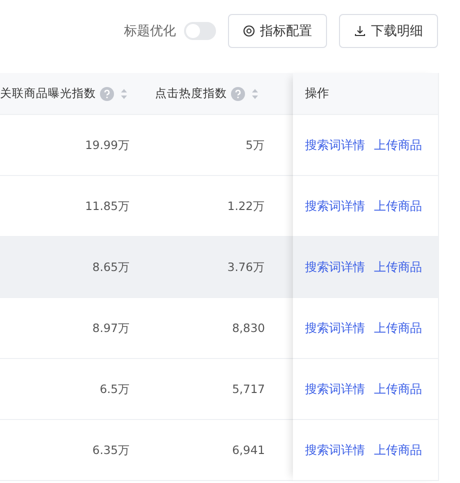  Describe the element at coordinates (146, 267) in the screenshot. I see `table-row: 8.65万 3.76万` at that location.